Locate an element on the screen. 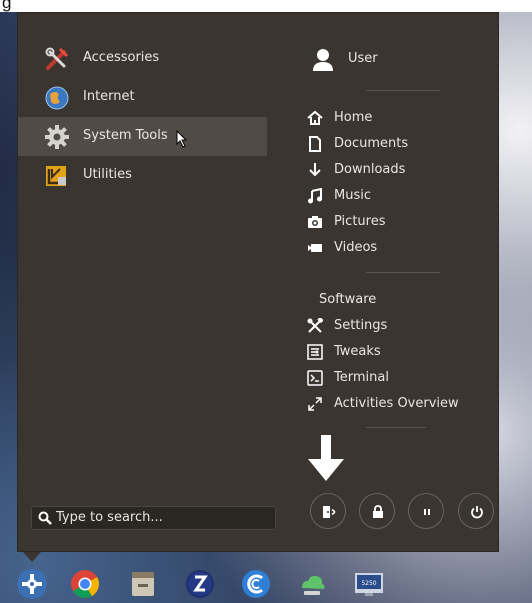  file-manager-icon is located at coordinates (143, 584).